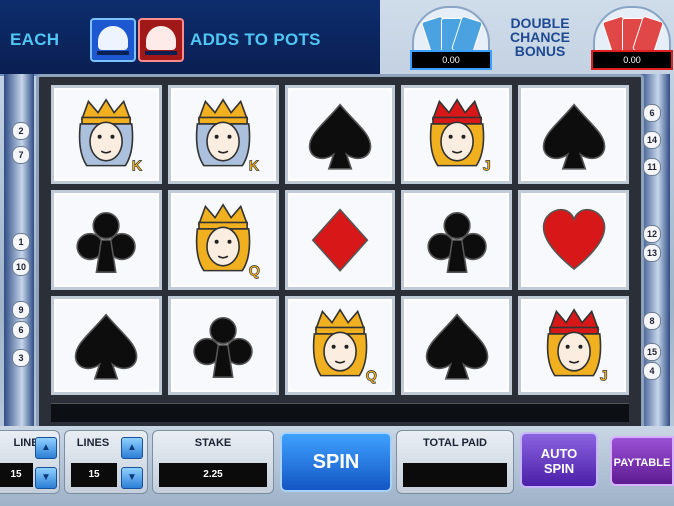 The image size is (674, 506). What do you see at coordinates (652, 167) in the screenshot?
I see `payline-marker: 11` at bounding box center [652, 167].